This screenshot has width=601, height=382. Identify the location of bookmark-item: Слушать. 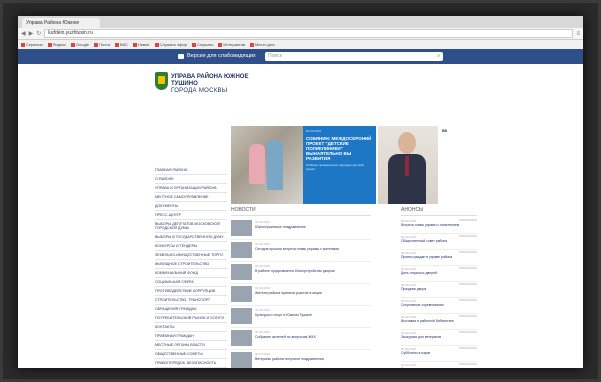
(202, 44).